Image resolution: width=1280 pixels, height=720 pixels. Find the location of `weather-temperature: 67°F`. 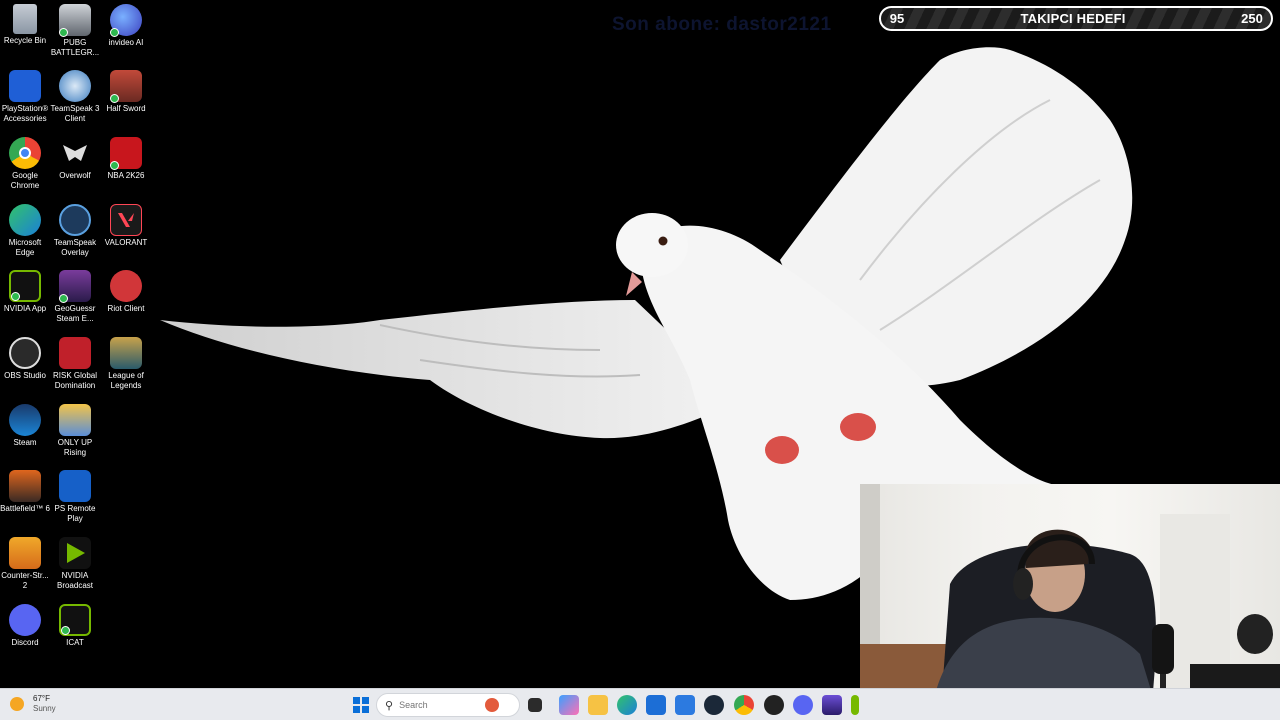

weather-temperature: 67°F is located at coordinates (41, 698).